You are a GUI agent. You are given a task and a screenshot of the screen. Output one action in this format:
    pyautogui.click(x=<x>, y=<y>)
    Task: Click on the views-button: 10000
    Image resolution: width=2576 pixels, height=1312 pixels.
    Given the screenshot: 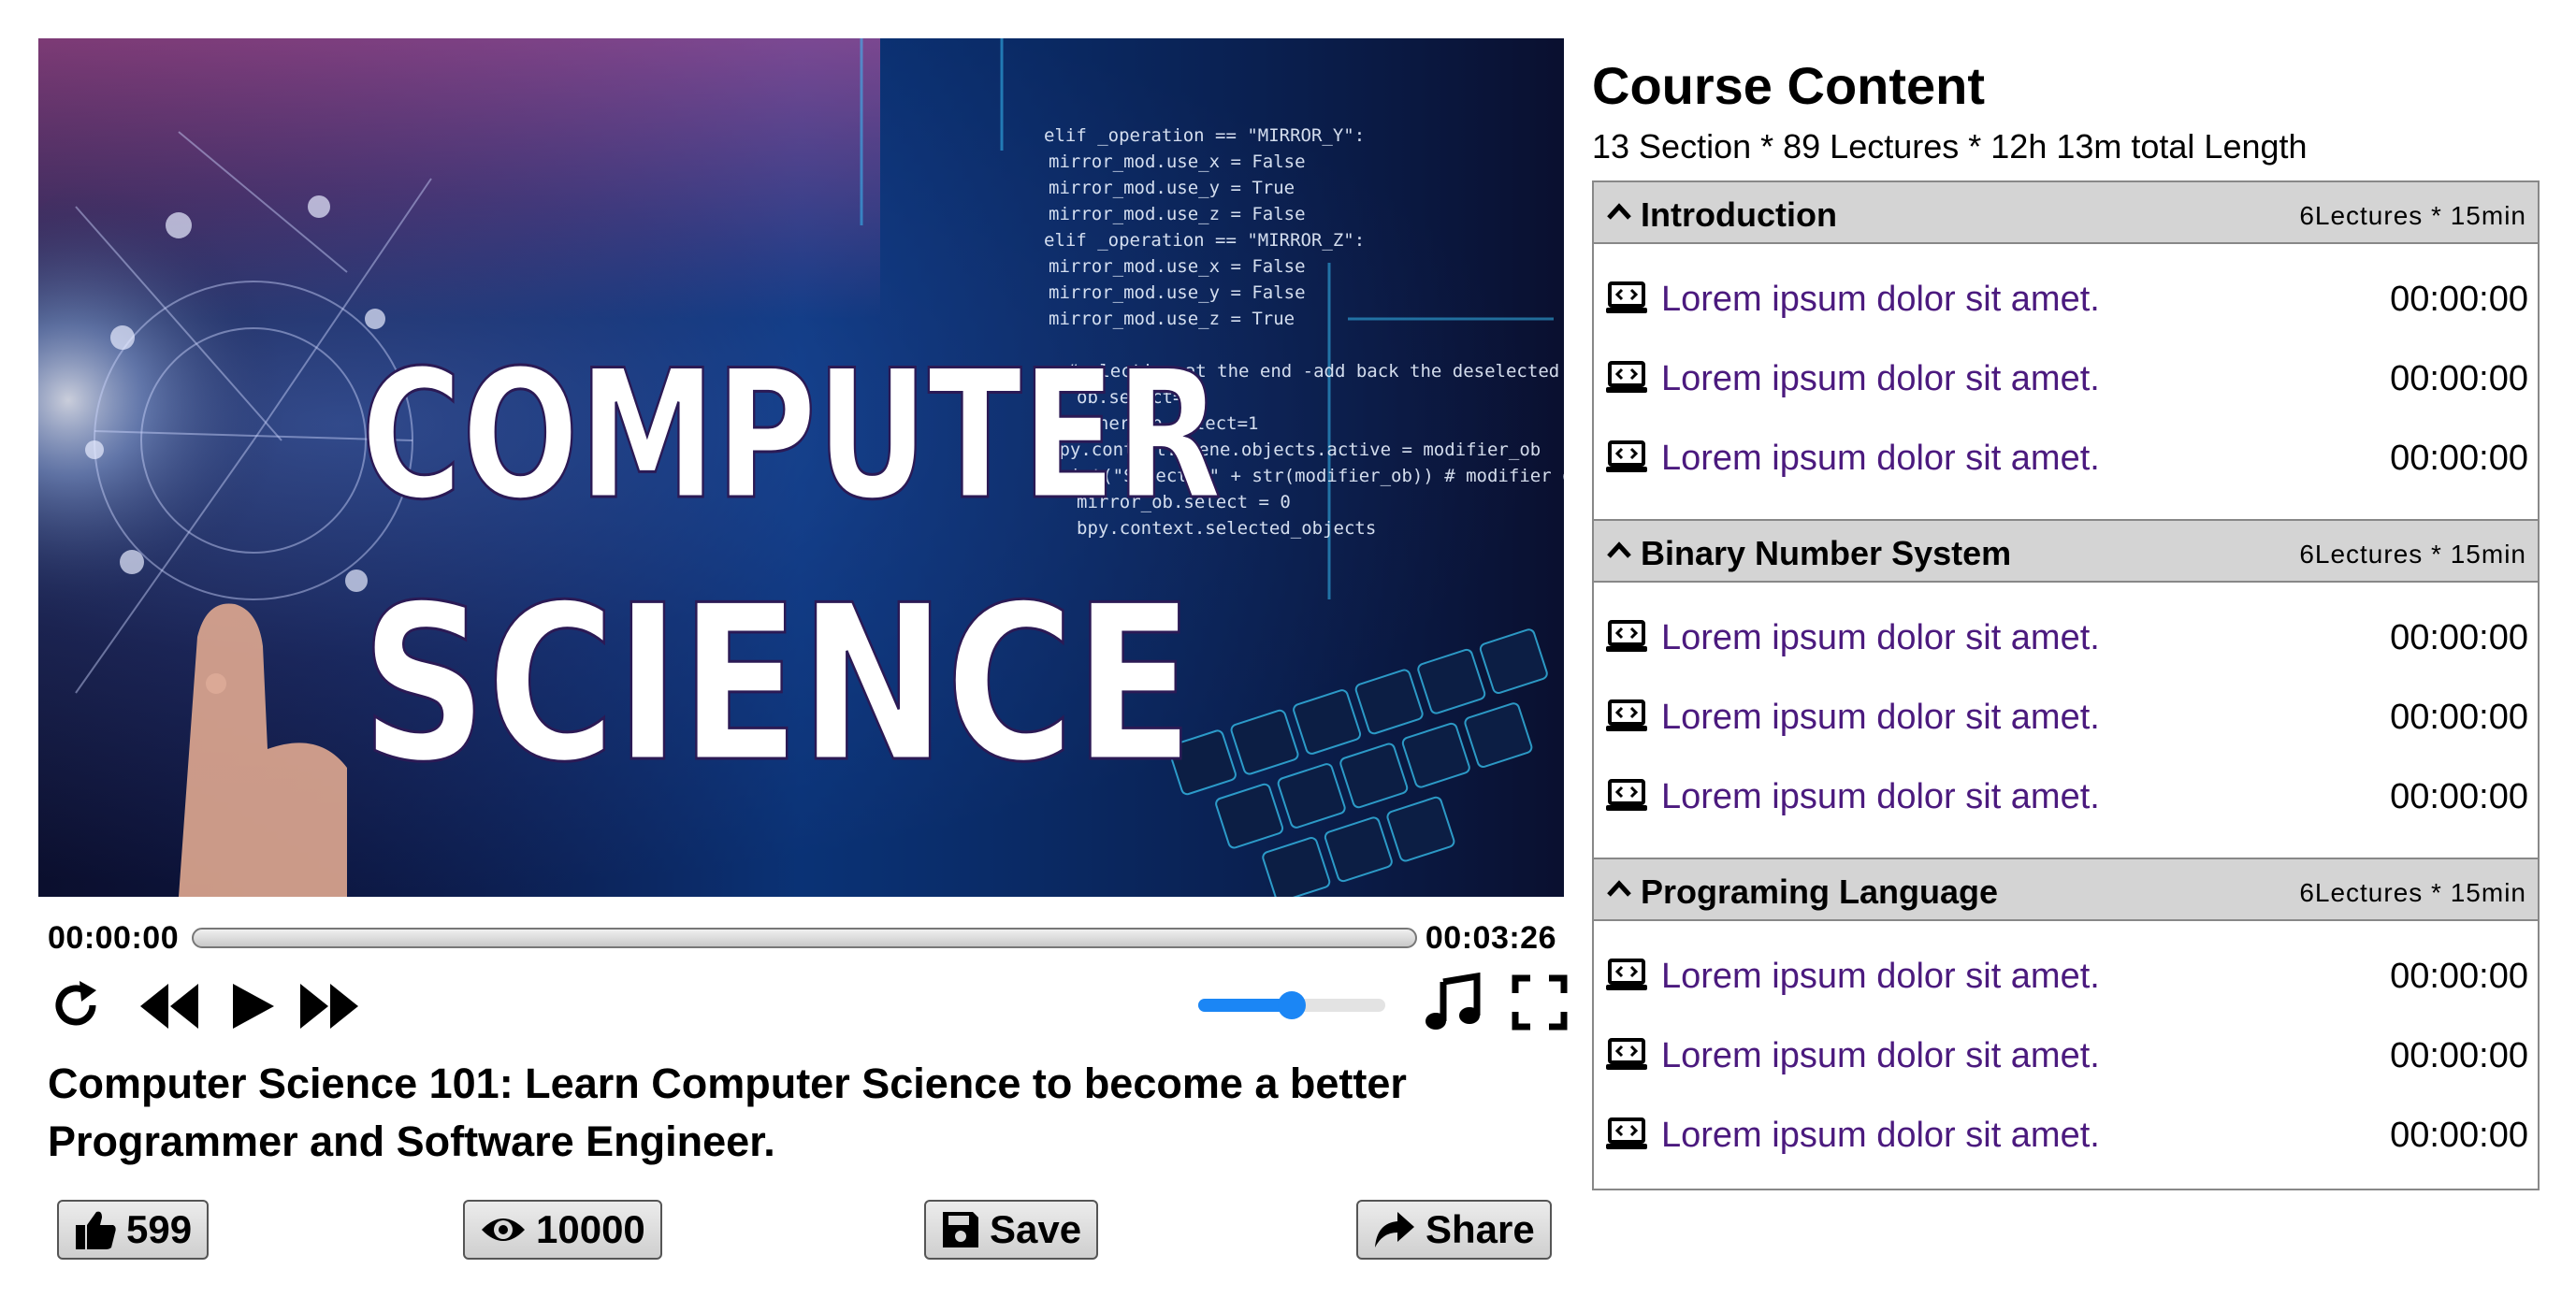 What is the action you would take?
    pyautogui.click(x=562, y=1230)
    